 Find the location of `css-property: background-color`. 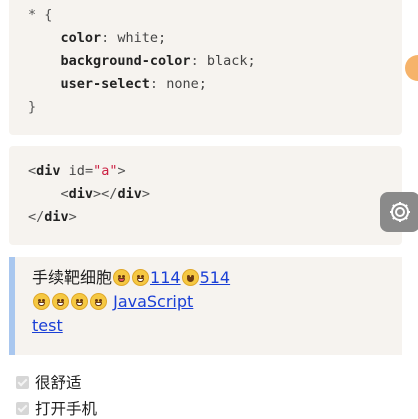

css-property: background-color is located at coordinates (125, 61).